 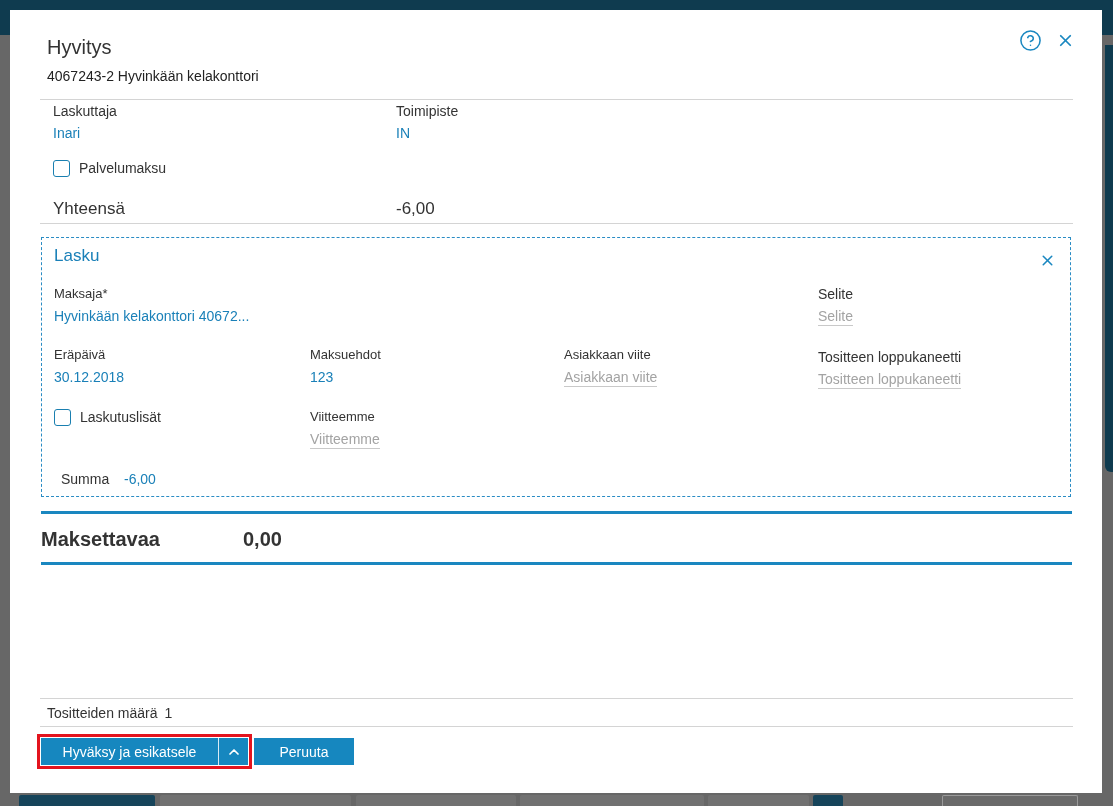 I want to click on field-label: Viitteemme, so click(x=342, y=417).